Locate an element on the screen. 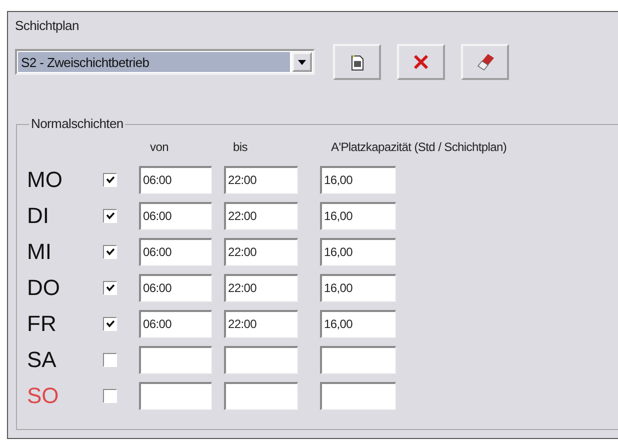 This screenshot has height=446, width=618. day-label: DO is located at coordinates (43, 288).